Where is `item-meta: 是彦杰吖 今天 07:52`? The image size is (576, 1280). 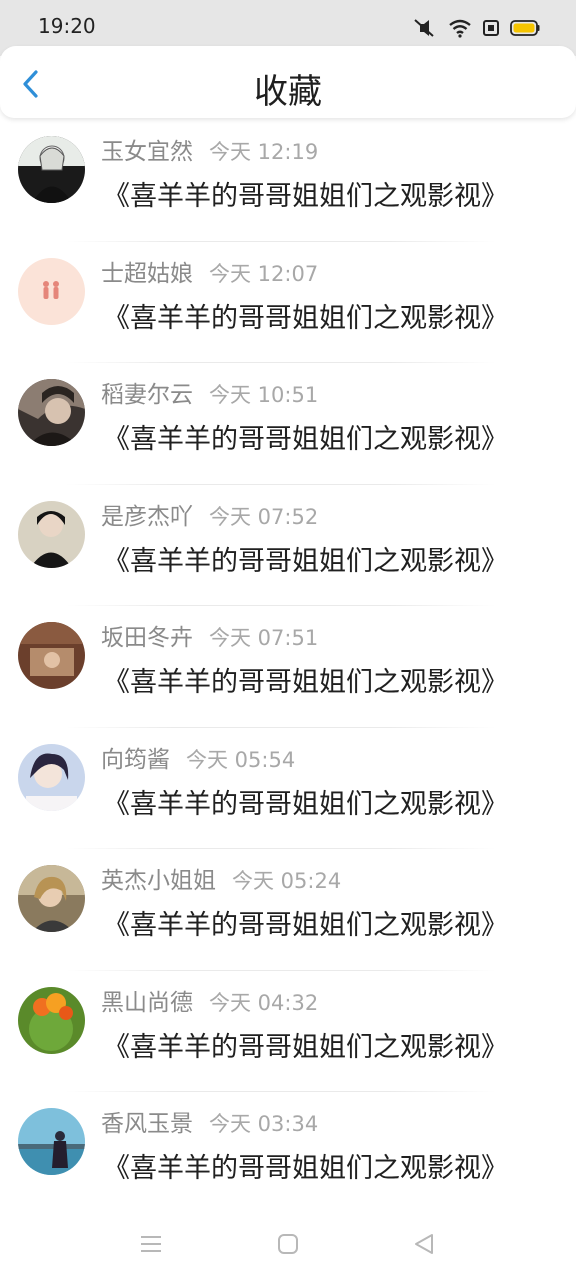
item-meta: 是彦杰吖 今天 07:52 is located at coordinates (209, 514).